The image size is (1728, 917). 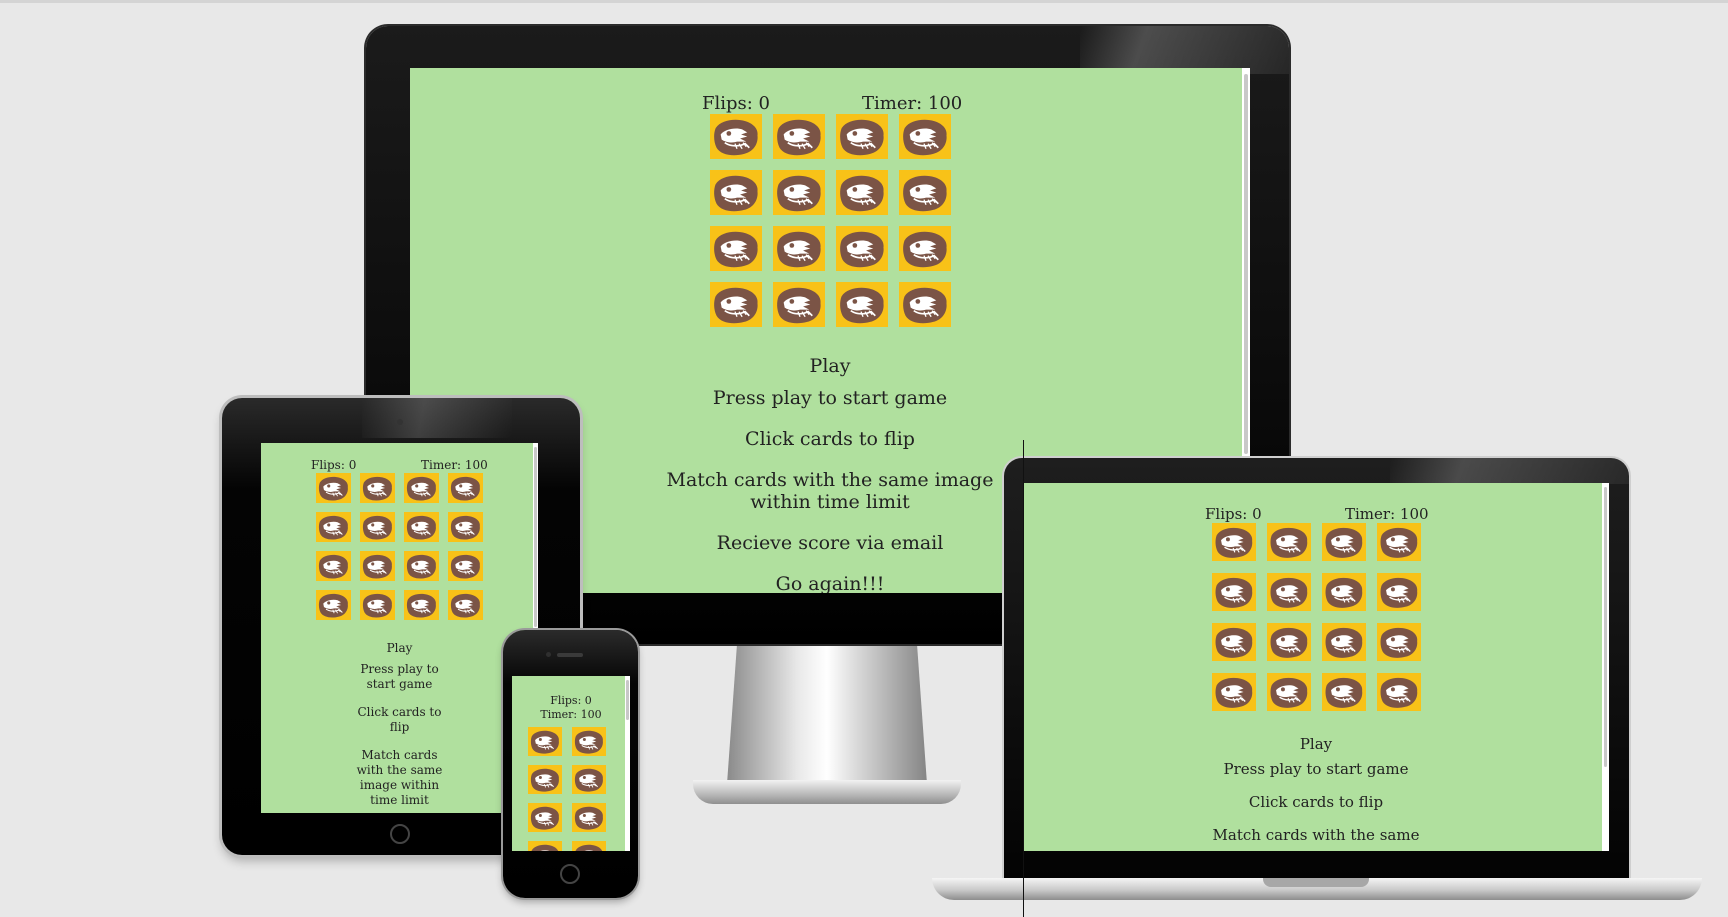 I want to click on monitor-glare, so click(x=1184, y=50).